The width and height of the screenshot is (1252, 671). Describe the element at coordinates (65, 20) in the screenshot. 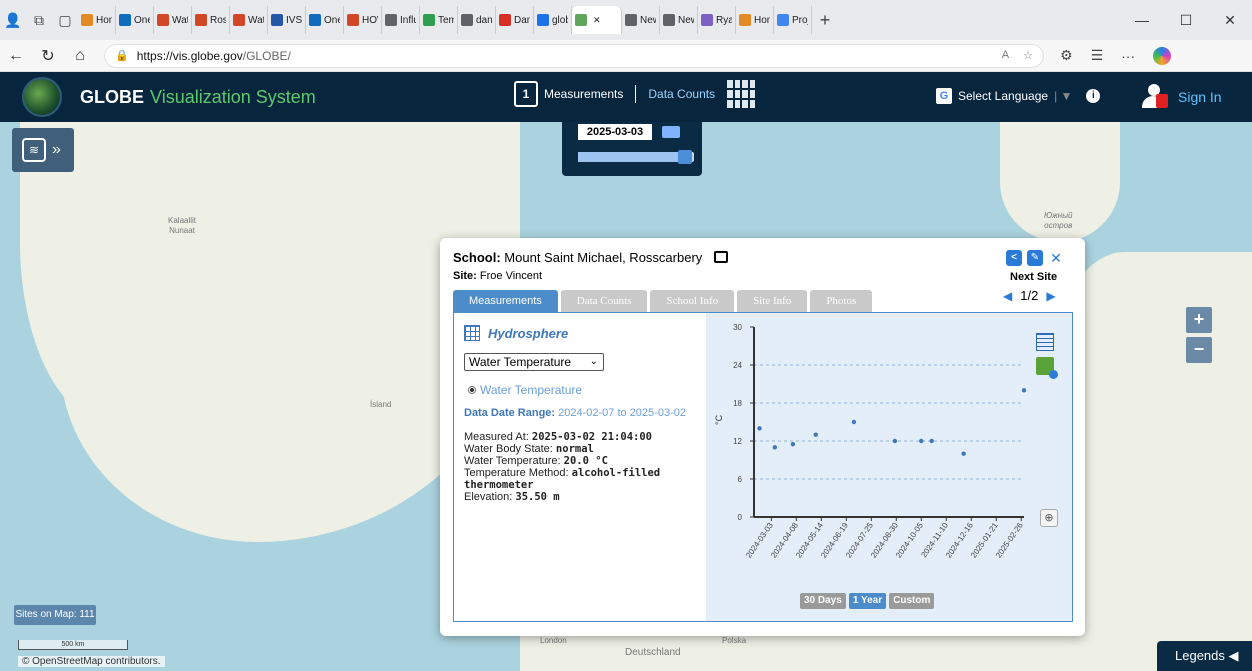

I see `tab-actions-icon: ▢` at that location.